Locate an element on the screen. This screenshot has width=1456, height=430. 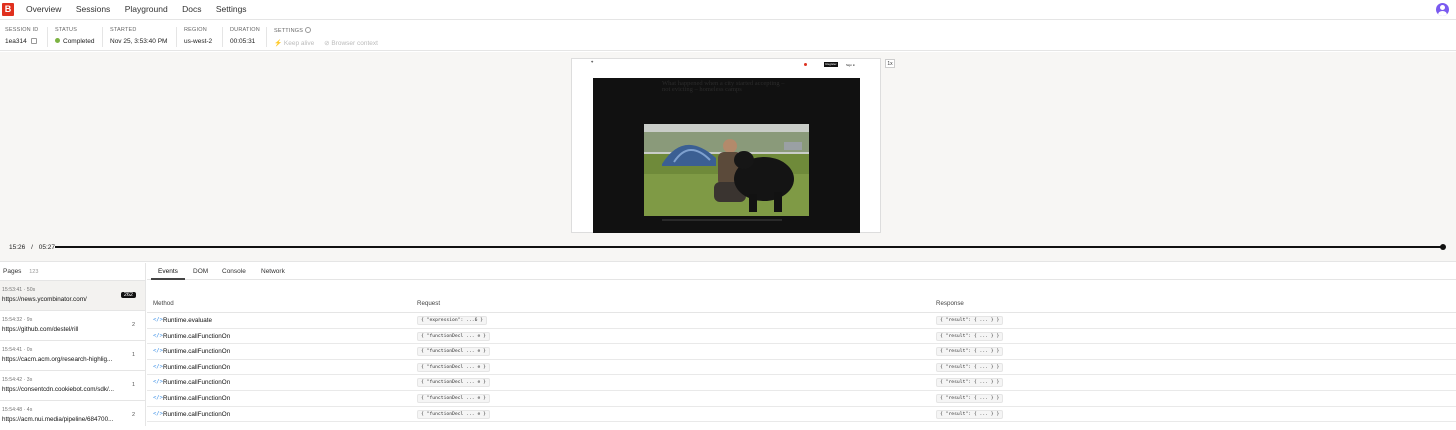
replay-site-logo is located at coordinates (806, 65).